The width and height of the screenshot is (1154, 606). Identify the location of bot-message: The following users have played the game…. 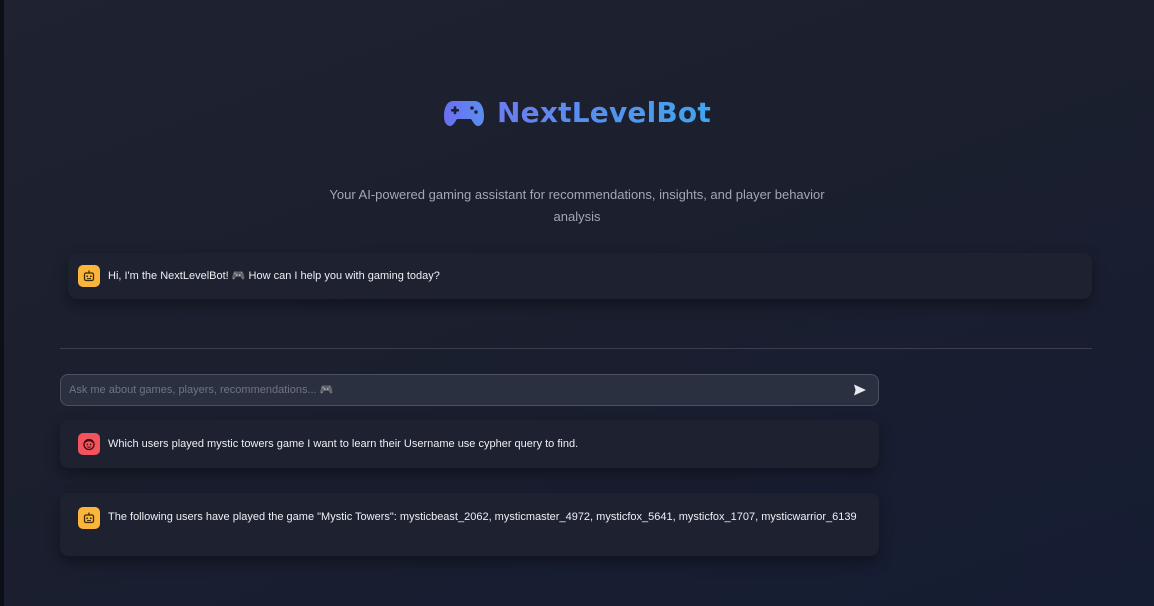
(469, 524).